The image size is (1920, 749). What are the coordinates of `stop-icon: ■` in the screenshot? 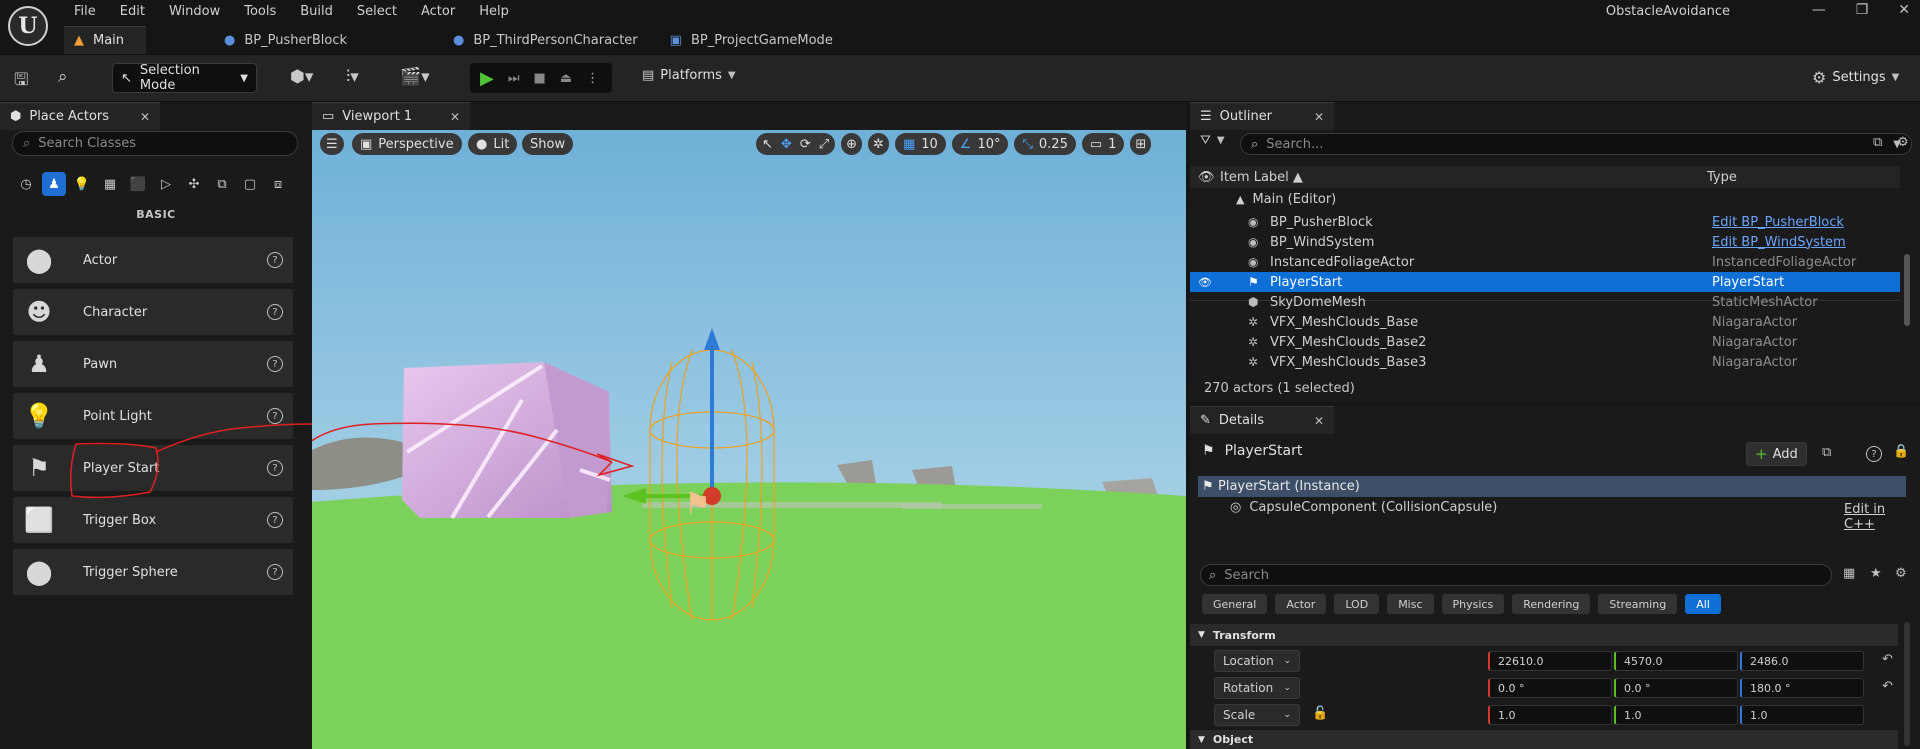 It's located at (540, 78).